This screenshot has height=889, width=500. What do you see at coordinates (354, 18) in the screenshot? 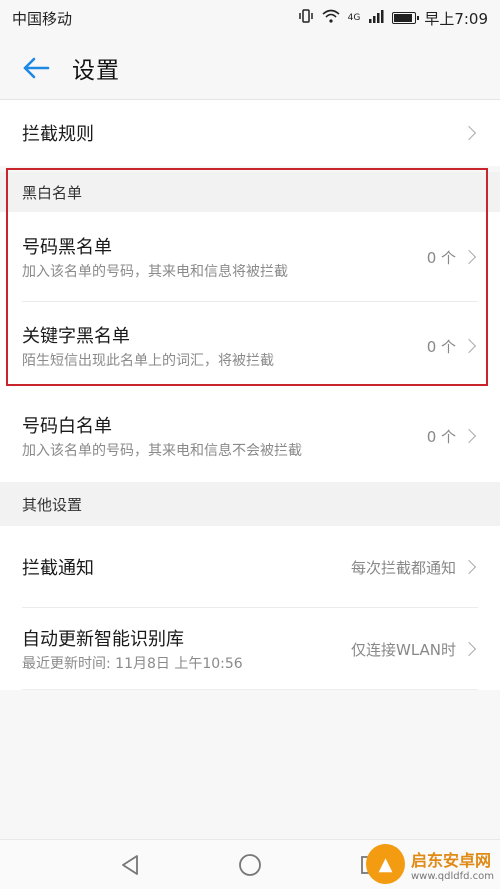
I see `signal-label: 4G` at bounding box center [354, 18].